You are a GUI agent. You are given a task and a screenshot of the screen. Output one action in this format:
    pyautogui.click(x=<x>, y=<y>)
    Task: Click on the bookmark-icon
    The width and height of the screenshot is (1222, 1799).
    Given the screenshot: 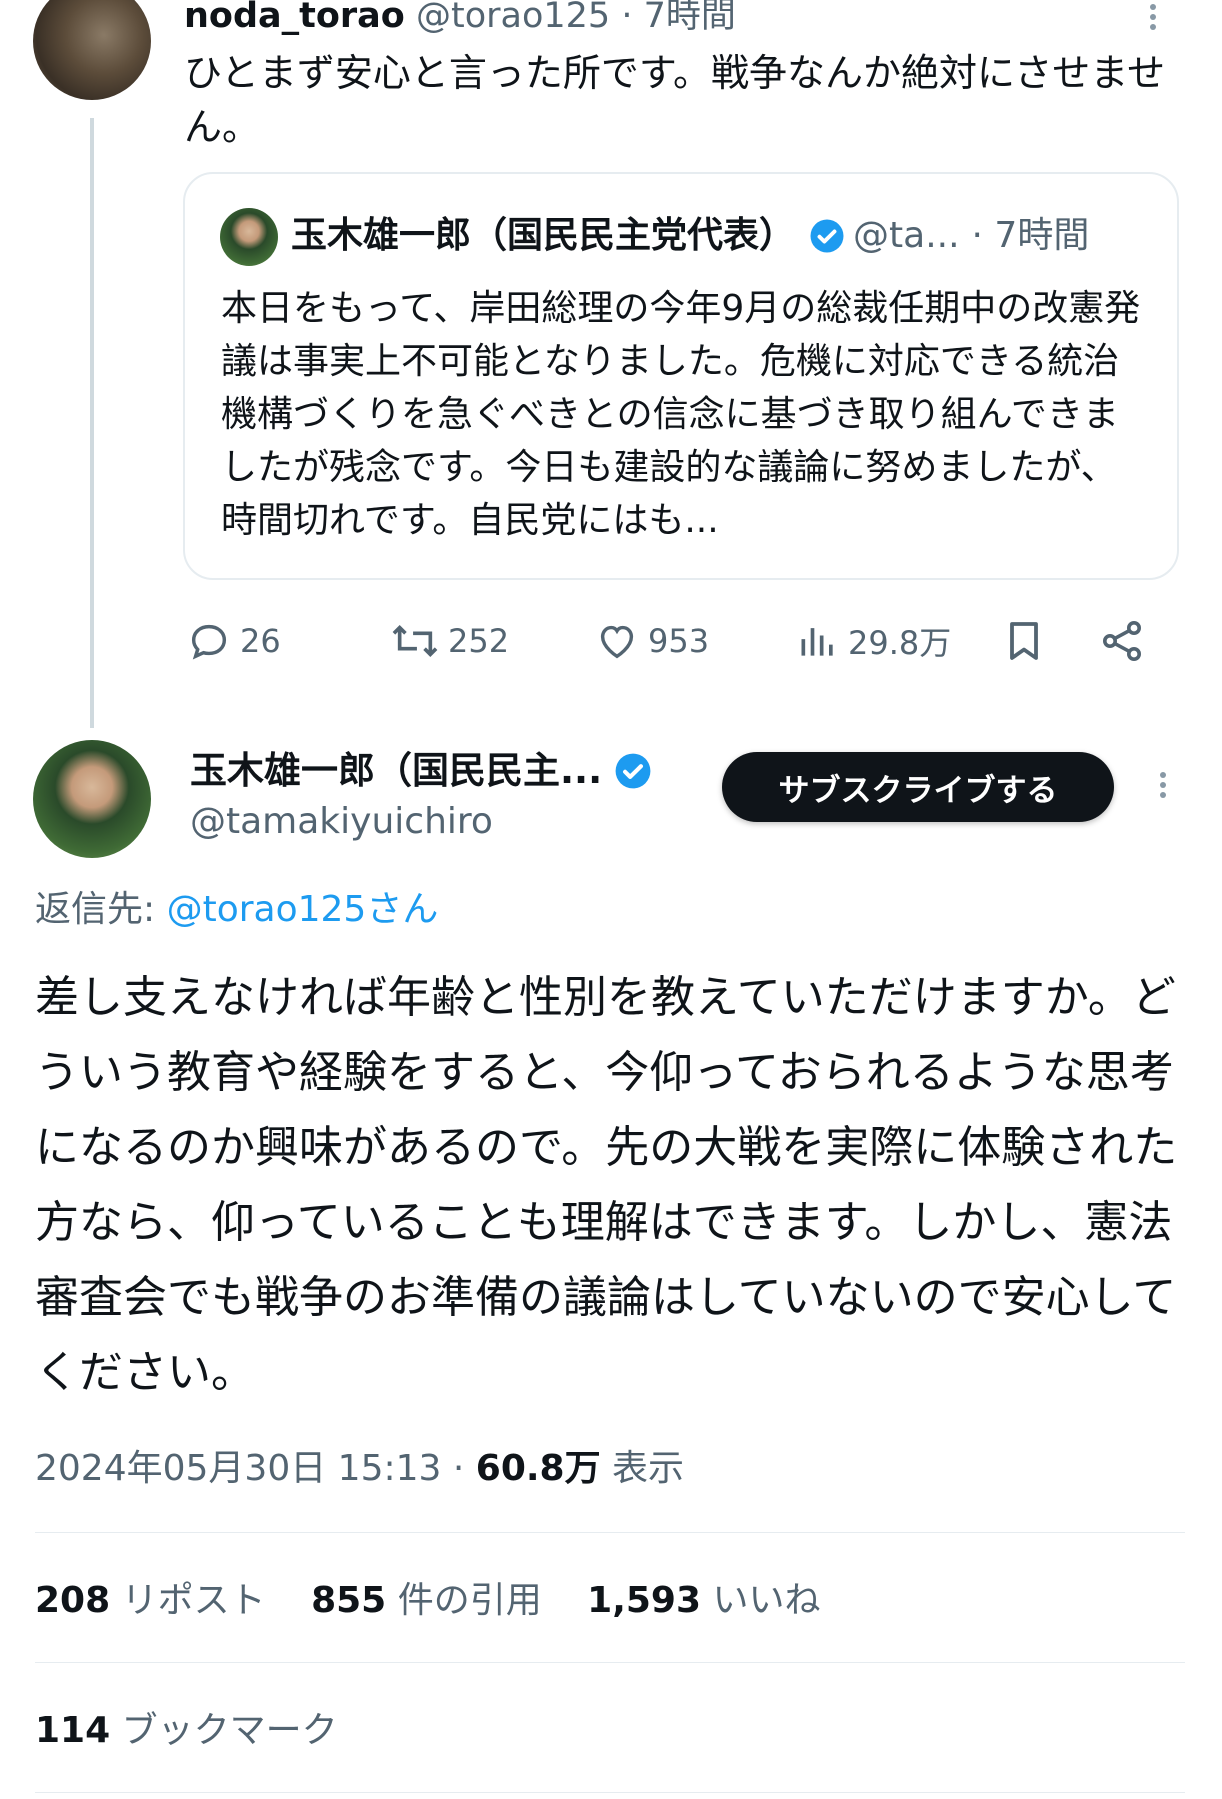 What is the action you would take?
    pyautogui.click(x=1024, y=641)
    